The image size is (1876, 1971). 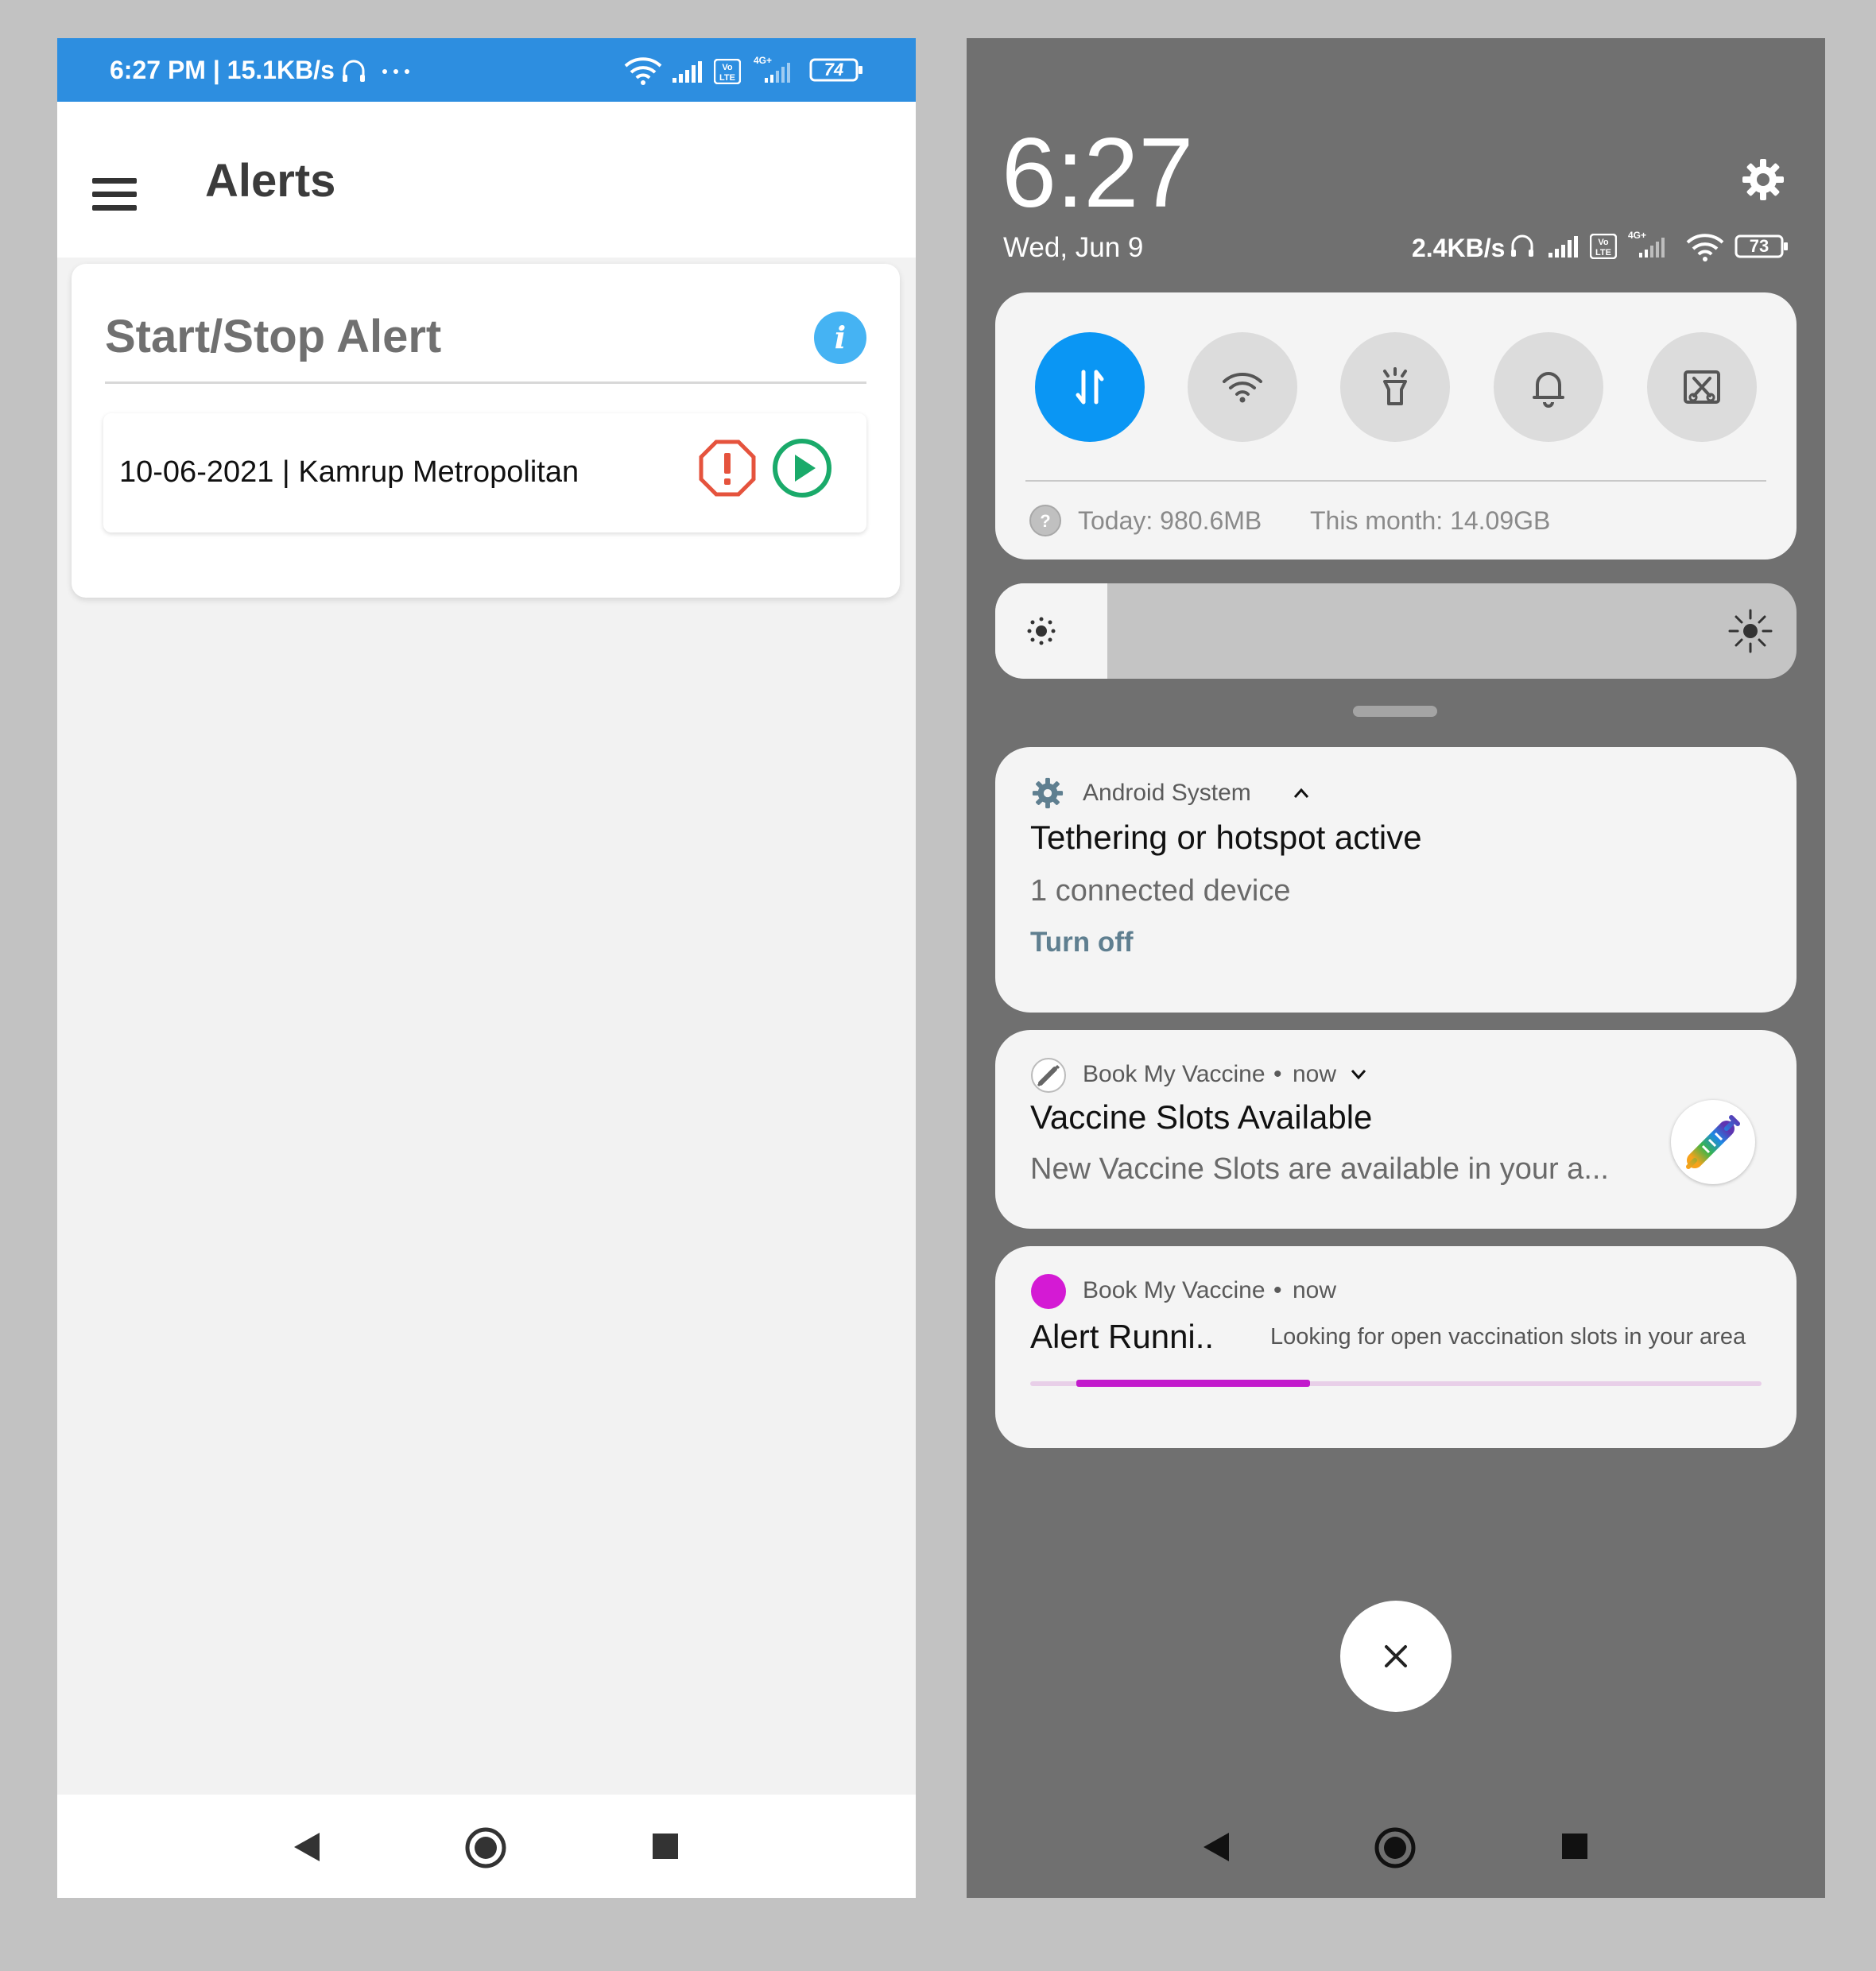 What do you see at coordinates (840, 338) in the screenshot?
I see `info-icon: i` at bounding box center [840, 338].